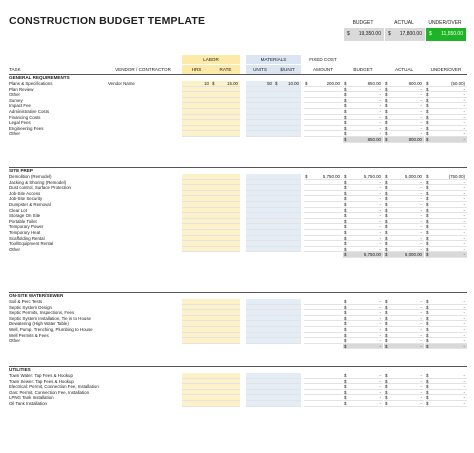  What do you see at coordinates (211, 59) in the screenshot?
I see `group-header-labor: LABOR` at bounding box center [211, 59].